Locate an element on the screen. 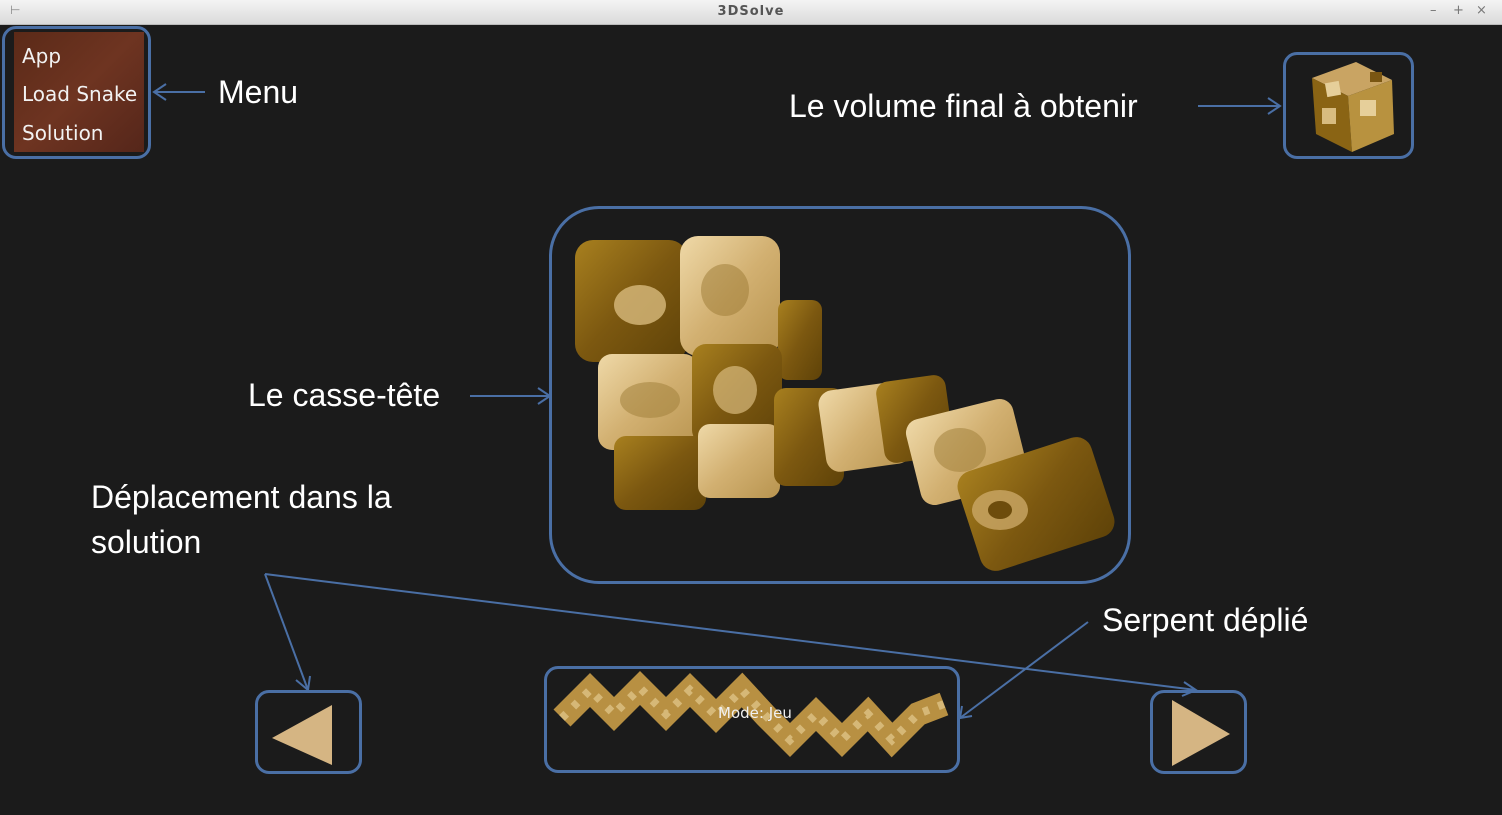 The height and width of the screenshot is (815, 1502). annotation-target-volume: Le volume final à obtenir is located at coordinates (963, 106).